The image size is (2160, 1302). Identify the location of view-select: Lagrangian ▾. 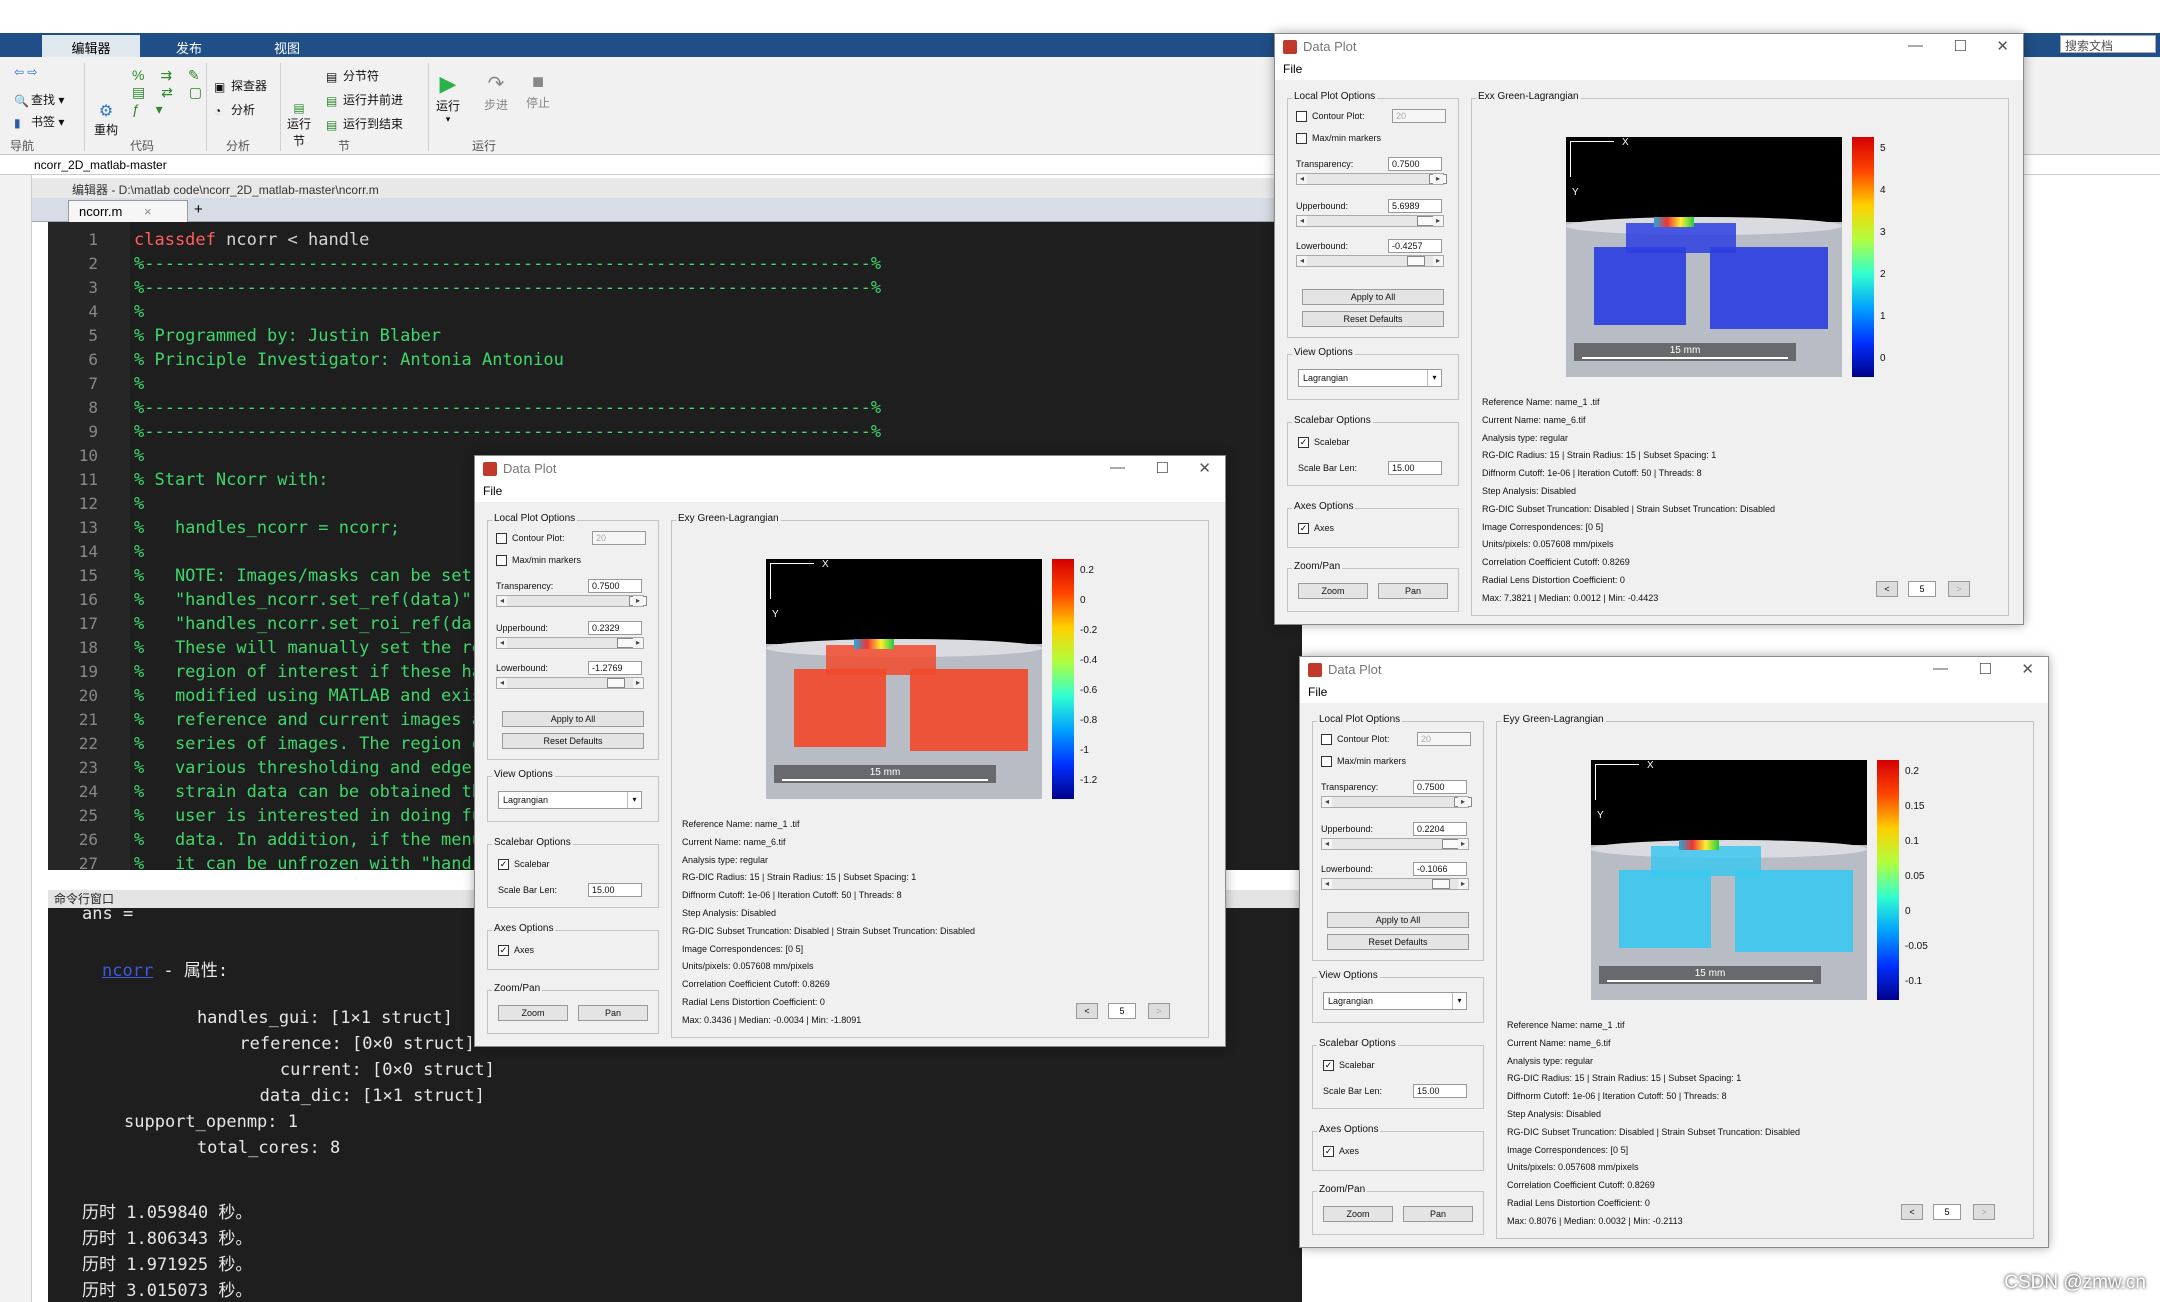
(1395, 1001).